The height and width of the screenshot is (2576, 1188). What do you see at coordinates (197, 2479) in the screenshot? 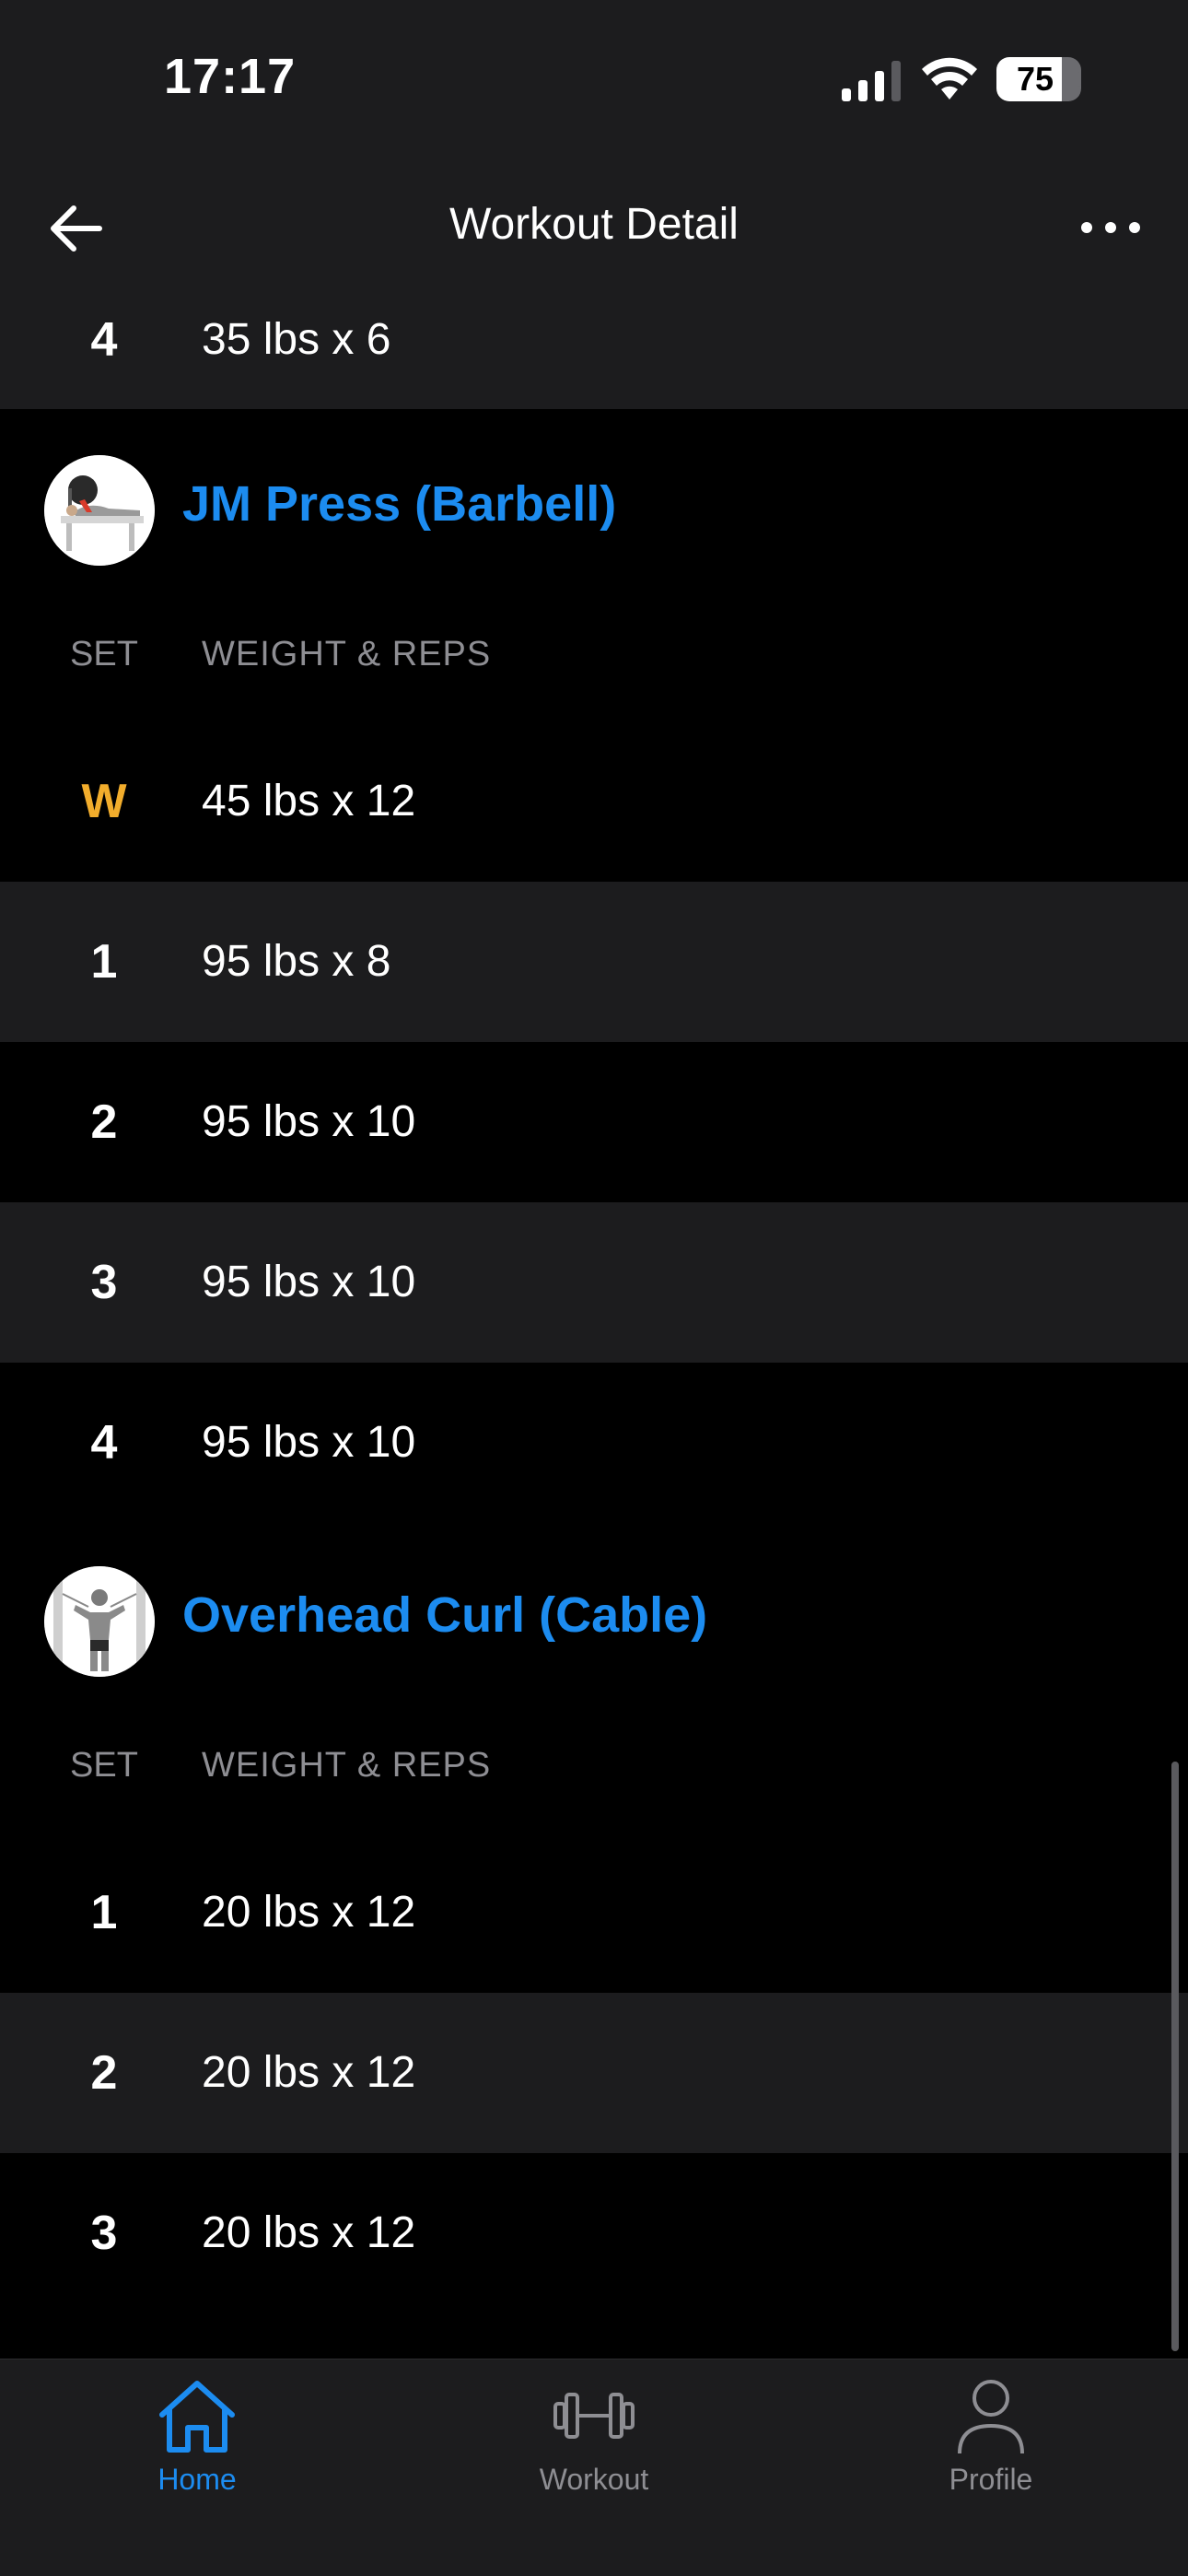
I see `tab-label: Home` at bounding box center [197, 2479].